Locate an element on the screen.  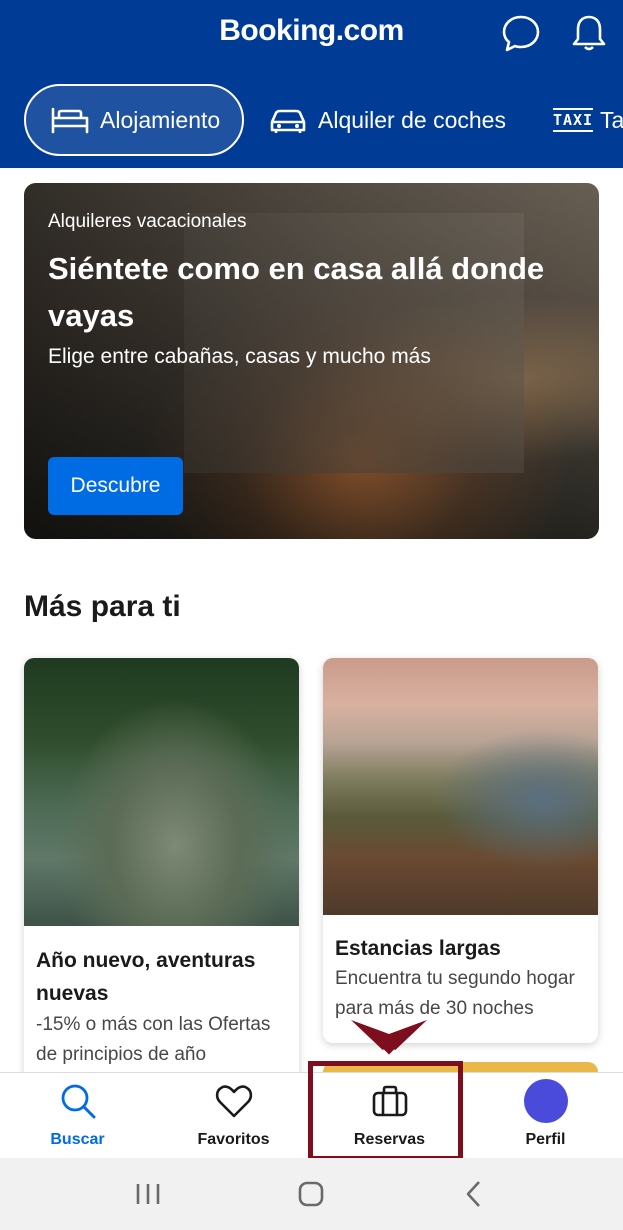
discover-button: Descubre is located at coordinates (115, 486).